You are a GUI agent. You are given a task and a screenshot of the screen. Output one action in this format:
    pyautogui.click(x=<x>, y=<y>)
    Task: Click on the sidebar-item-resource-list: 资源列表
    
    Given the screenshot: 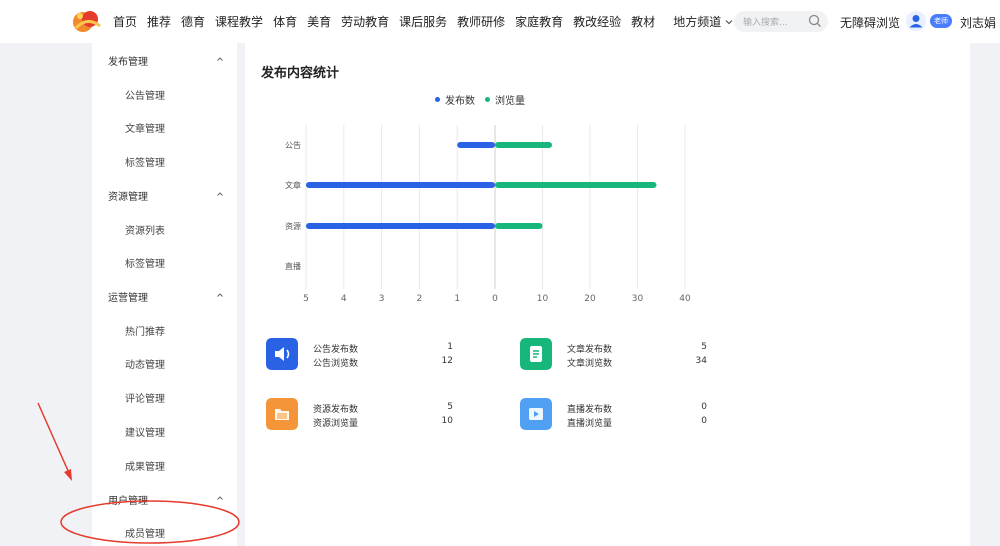 What is the action you would take?
    pyautogui.click(x=145, y=229)
    